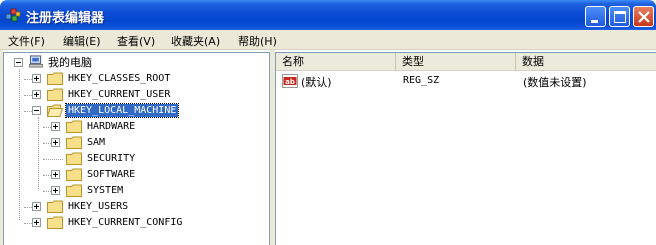 This screenshot has width=656, height=245. Describe the element at coordinates (122, 110) in the screenshot. I see `tree-label-selected: HKEY_LOCAL_MACHINE` at that location.